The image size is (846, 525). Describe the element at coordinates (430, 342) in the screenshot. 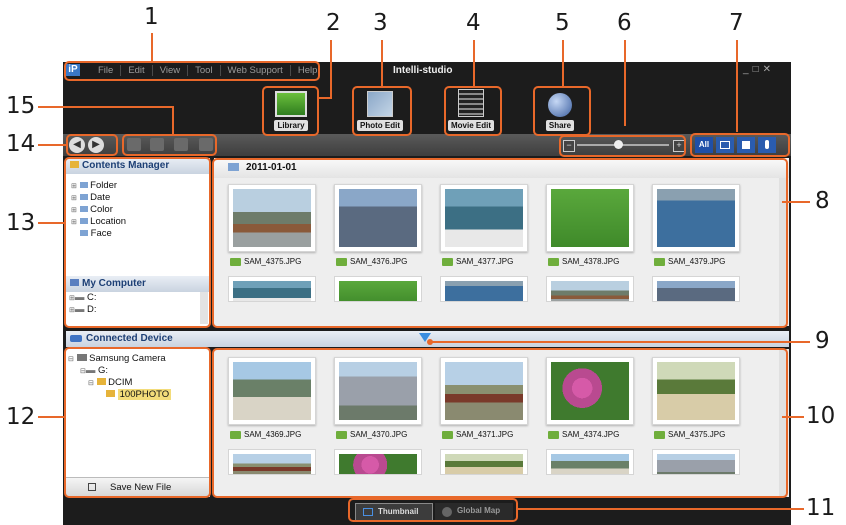

I see `callout-9-dot` at that location.